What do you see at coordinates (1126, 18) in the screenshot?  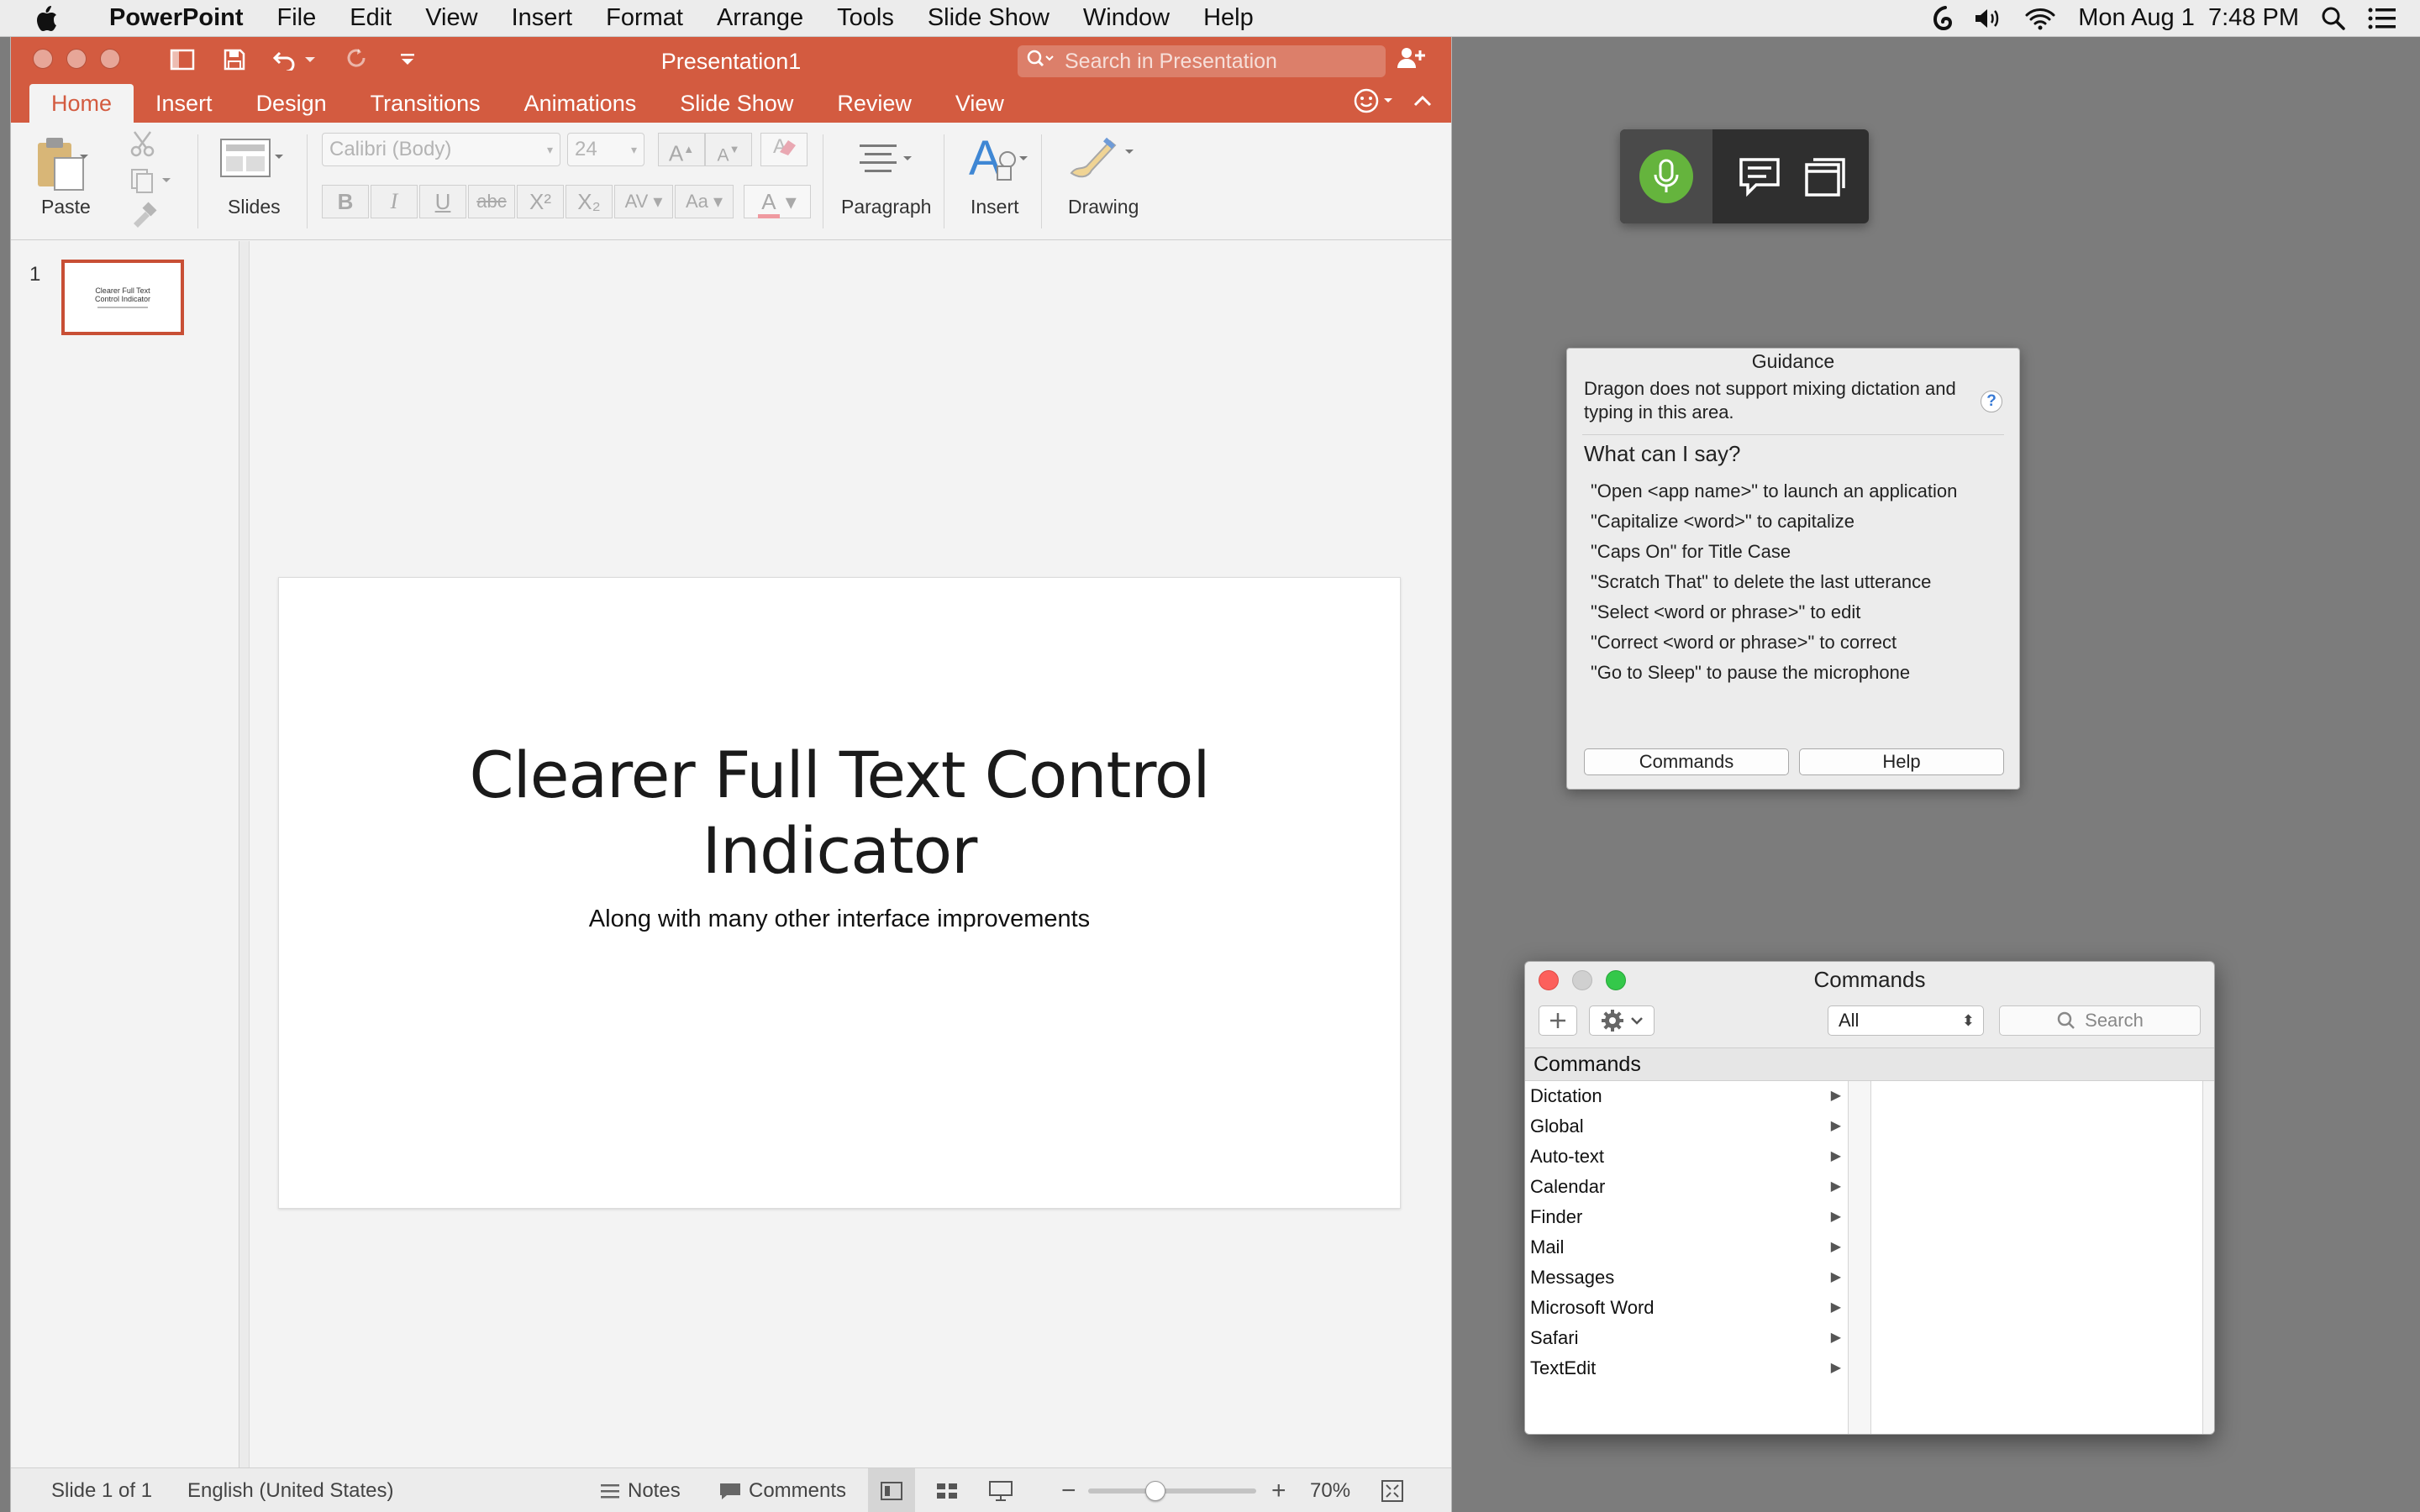 I see `menu-window: Window` at bounding box center [1126, 18].